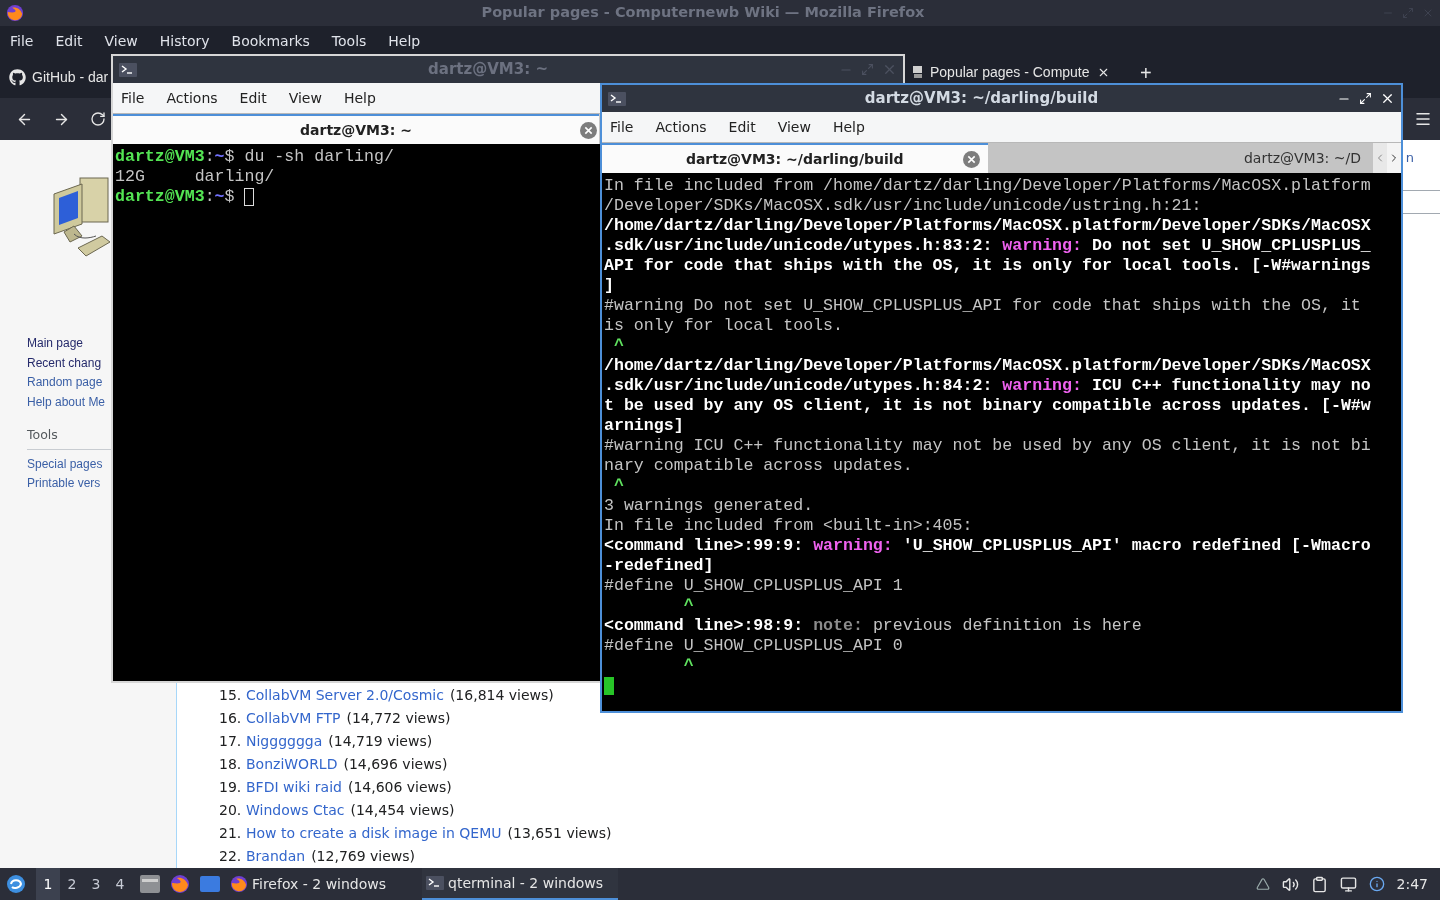 Image resolution: width=1440 pixels, height=900 pixels. What do you see at coordinates (254, 157) in the screenshot?
I see `terminal-line: dartz@VM3:~$ du -sh darling/` at bounding box center [254, 157].